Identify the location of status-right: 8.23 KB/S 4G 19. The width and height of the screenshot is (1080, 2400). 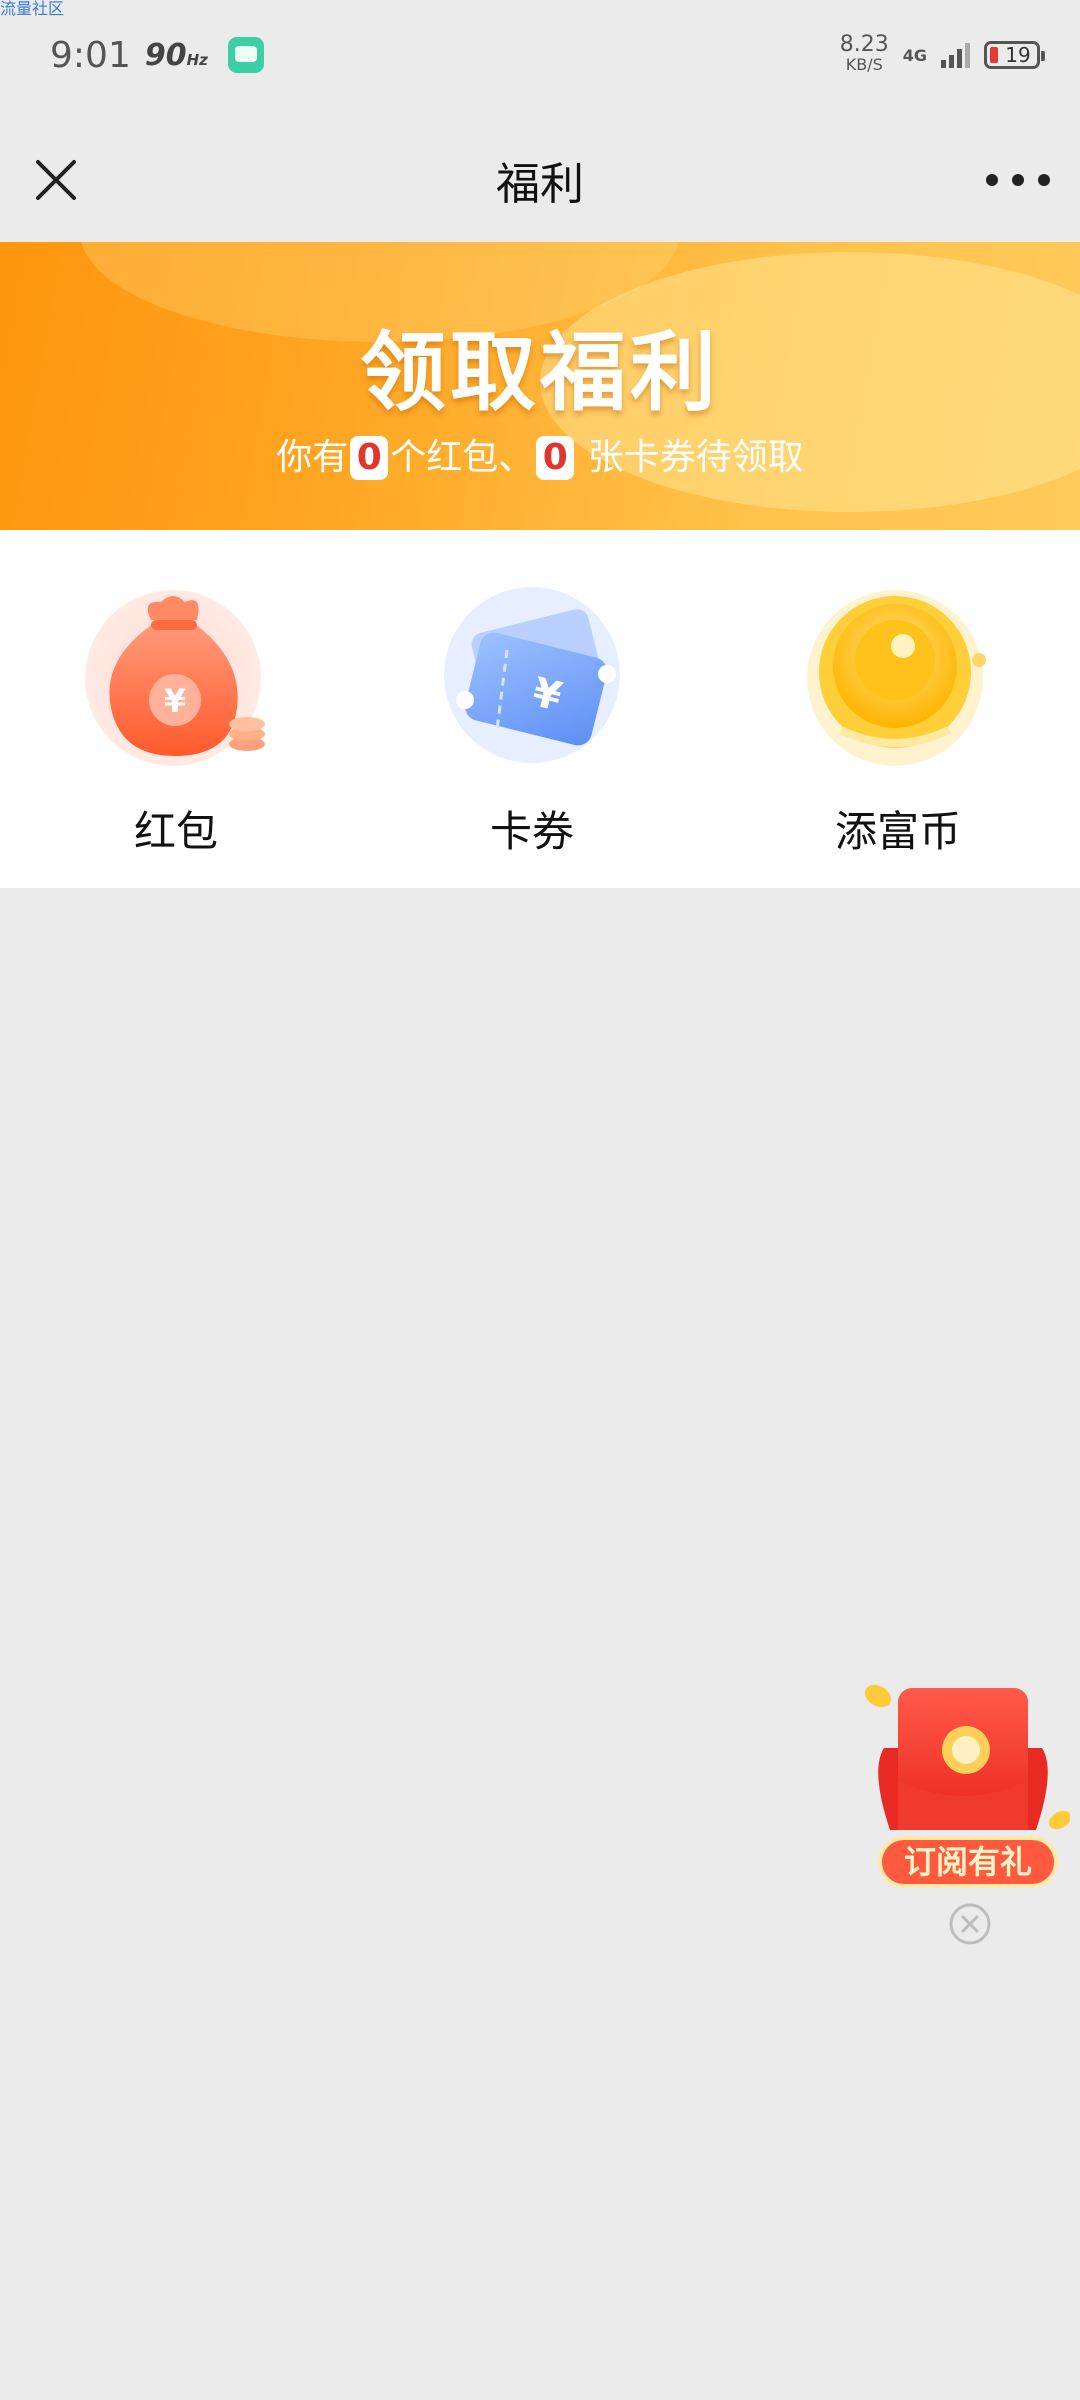
(942, 53).